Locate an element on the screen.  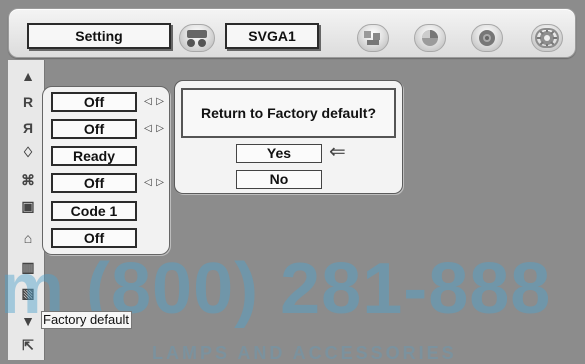
security-icon: ⌂ is located at coordinates (28, 238).